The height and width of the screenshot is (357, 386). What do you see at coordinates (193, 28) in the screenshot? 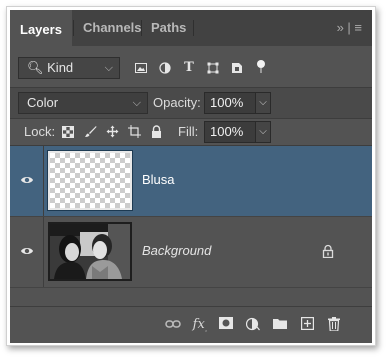
I see `tab-divider` at bounding box center [193, 28].